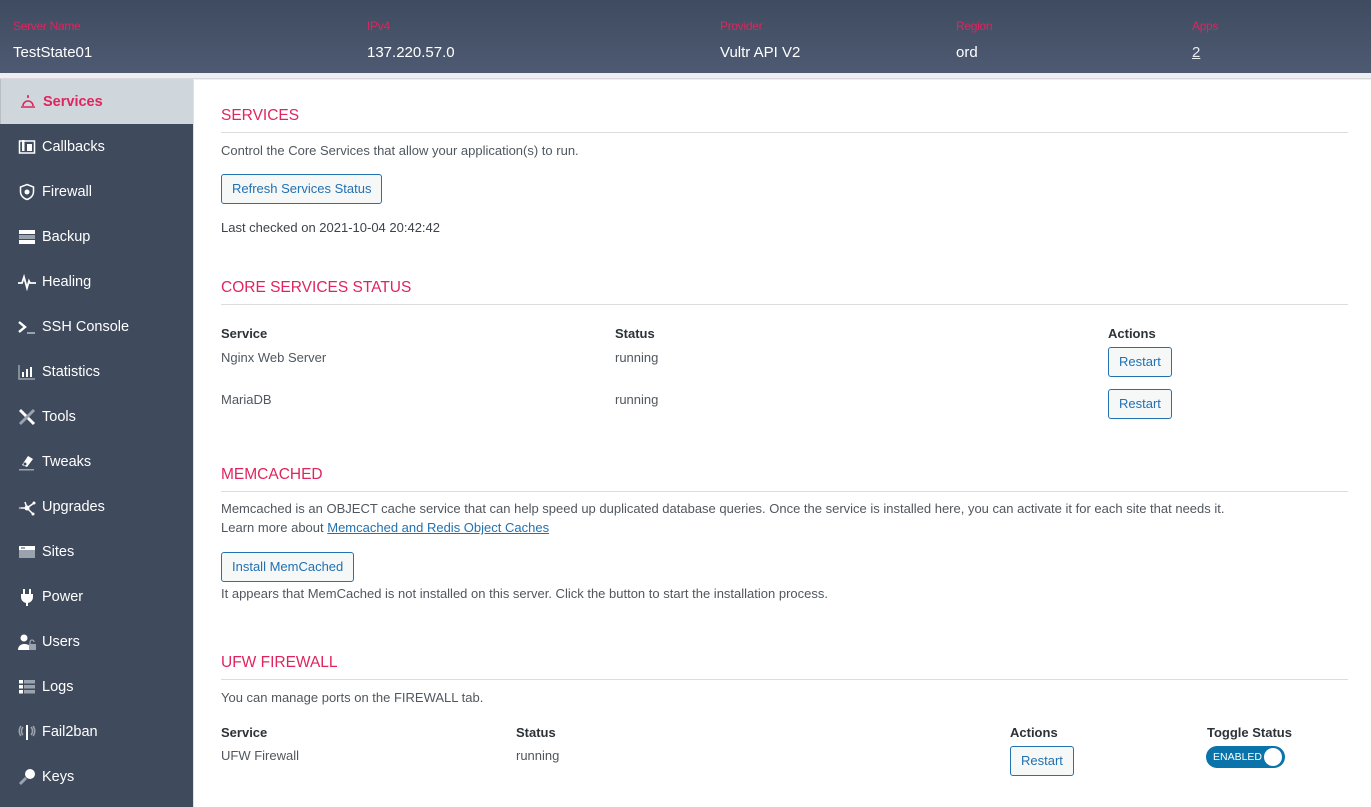 The height and width of the screenshot is (807, 1371). Describe the element at coordinates (302, 189) in the screenshot. I see `refresh-services-button: Refresh Services Status` at that location.